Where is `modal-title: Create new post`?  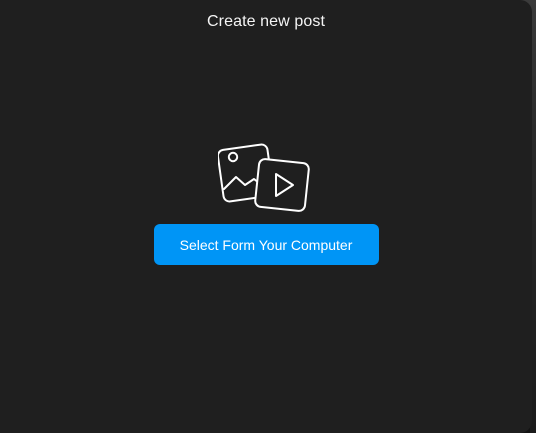
modal-title: Create new post is located at coordinates (265, 21).